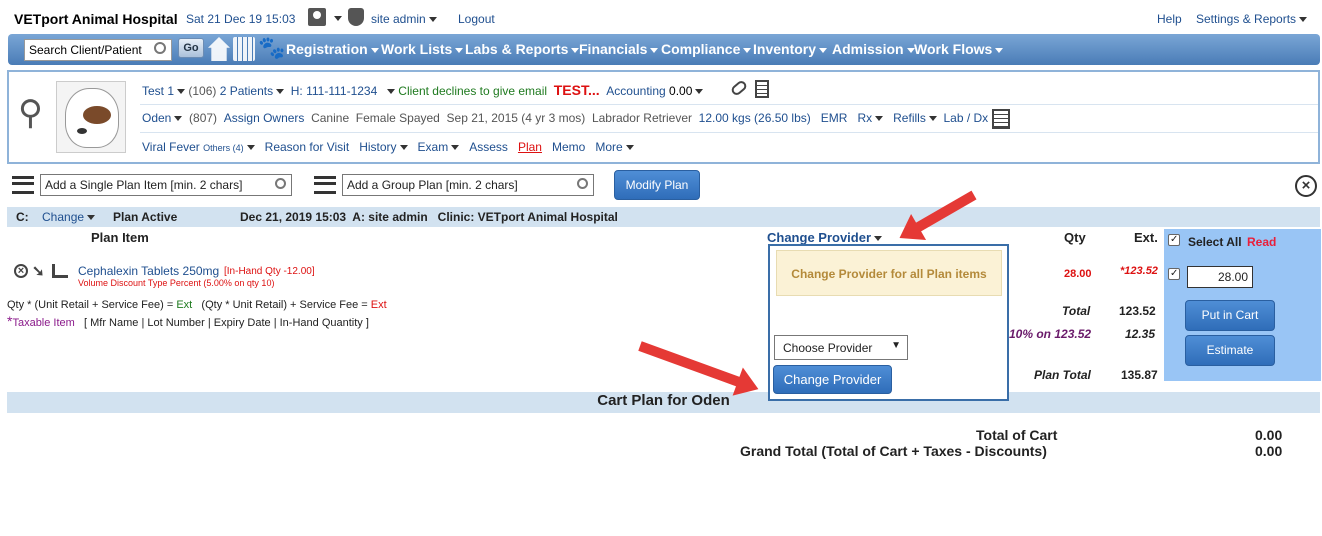 The image size is (1322, 536). What do you see at coordinates (156, 118) in the screenshot?
I see `patient-name-link: Oden` at bounding box center [156, 118].